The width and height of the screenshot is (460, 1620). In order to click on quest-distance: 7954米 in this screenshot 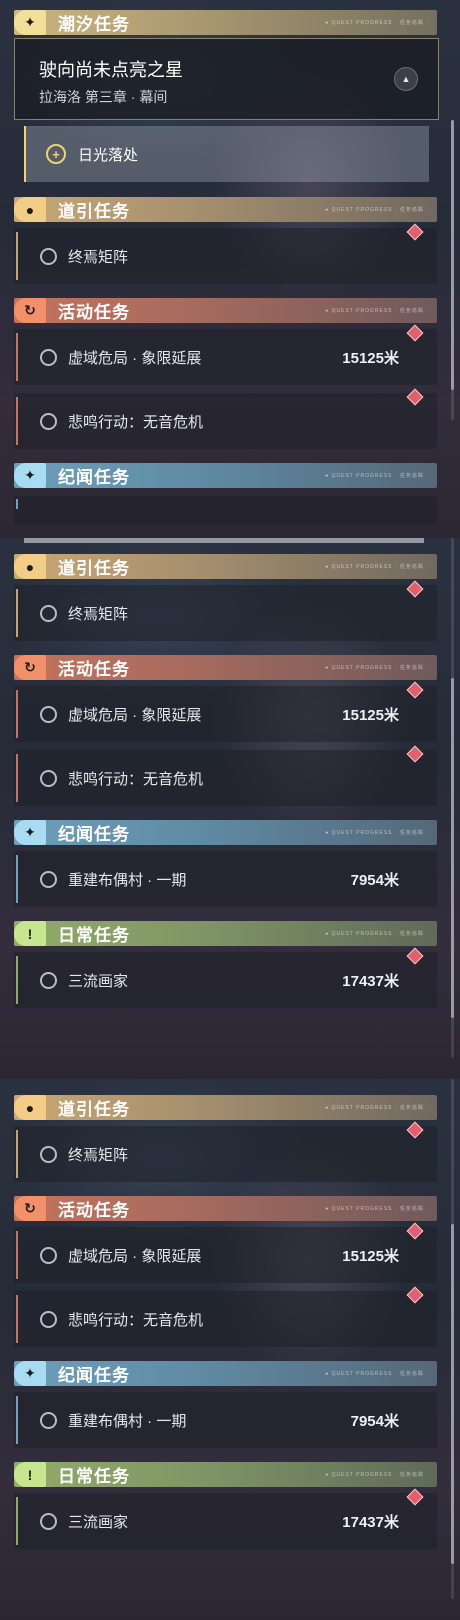, I will do `click(374, 880)`.